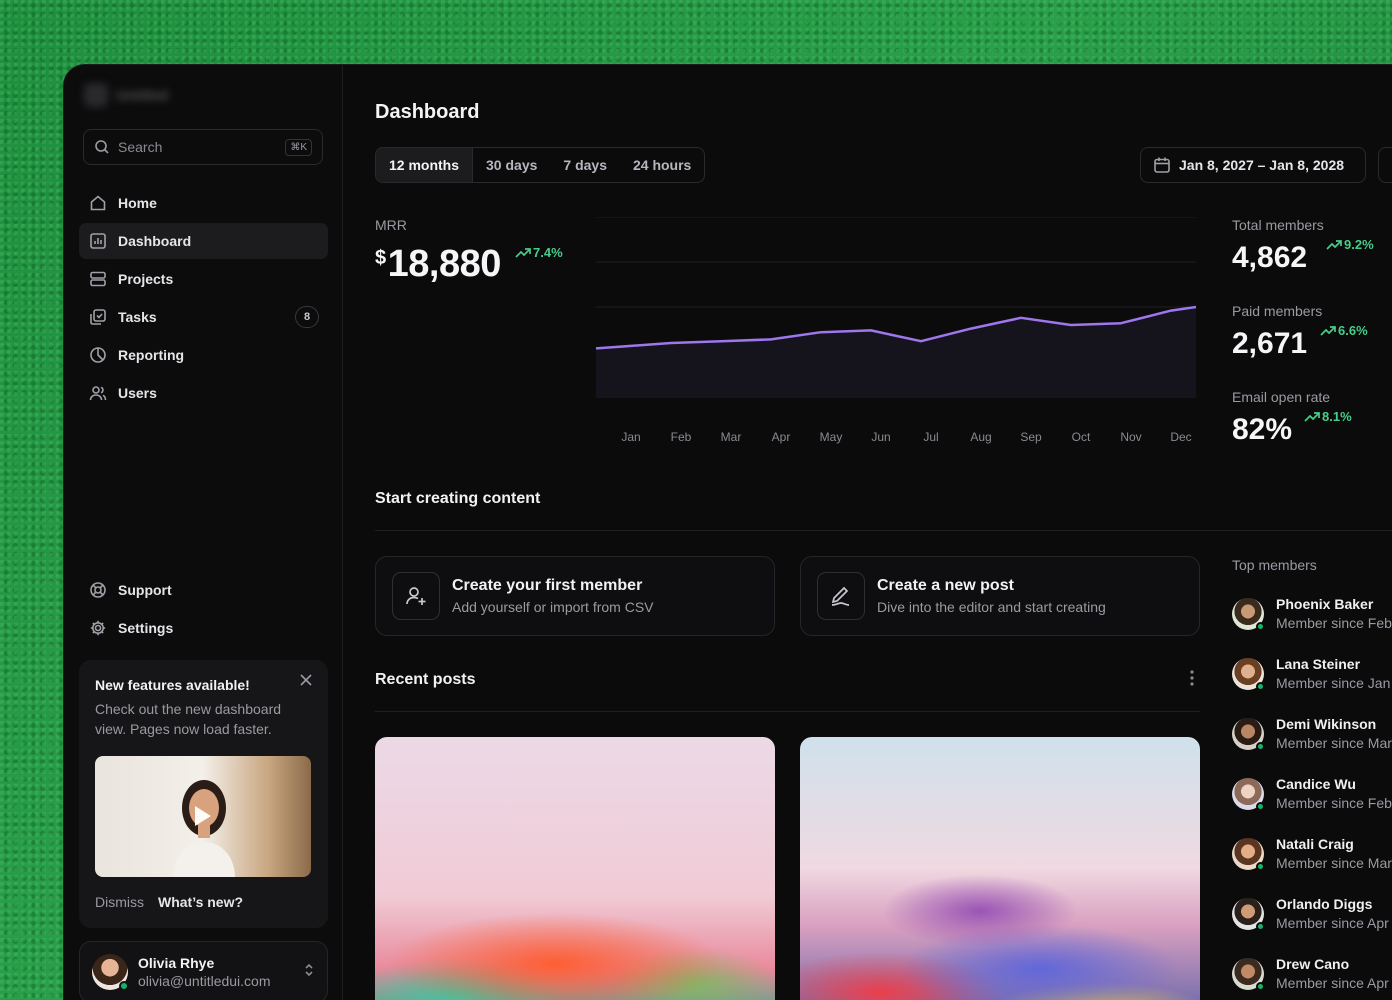 This screenshot has height=1000, width=1392. I want to click on time-range-tabs: 12 months 30 days 7 days 24 hours, so click(540, 165).